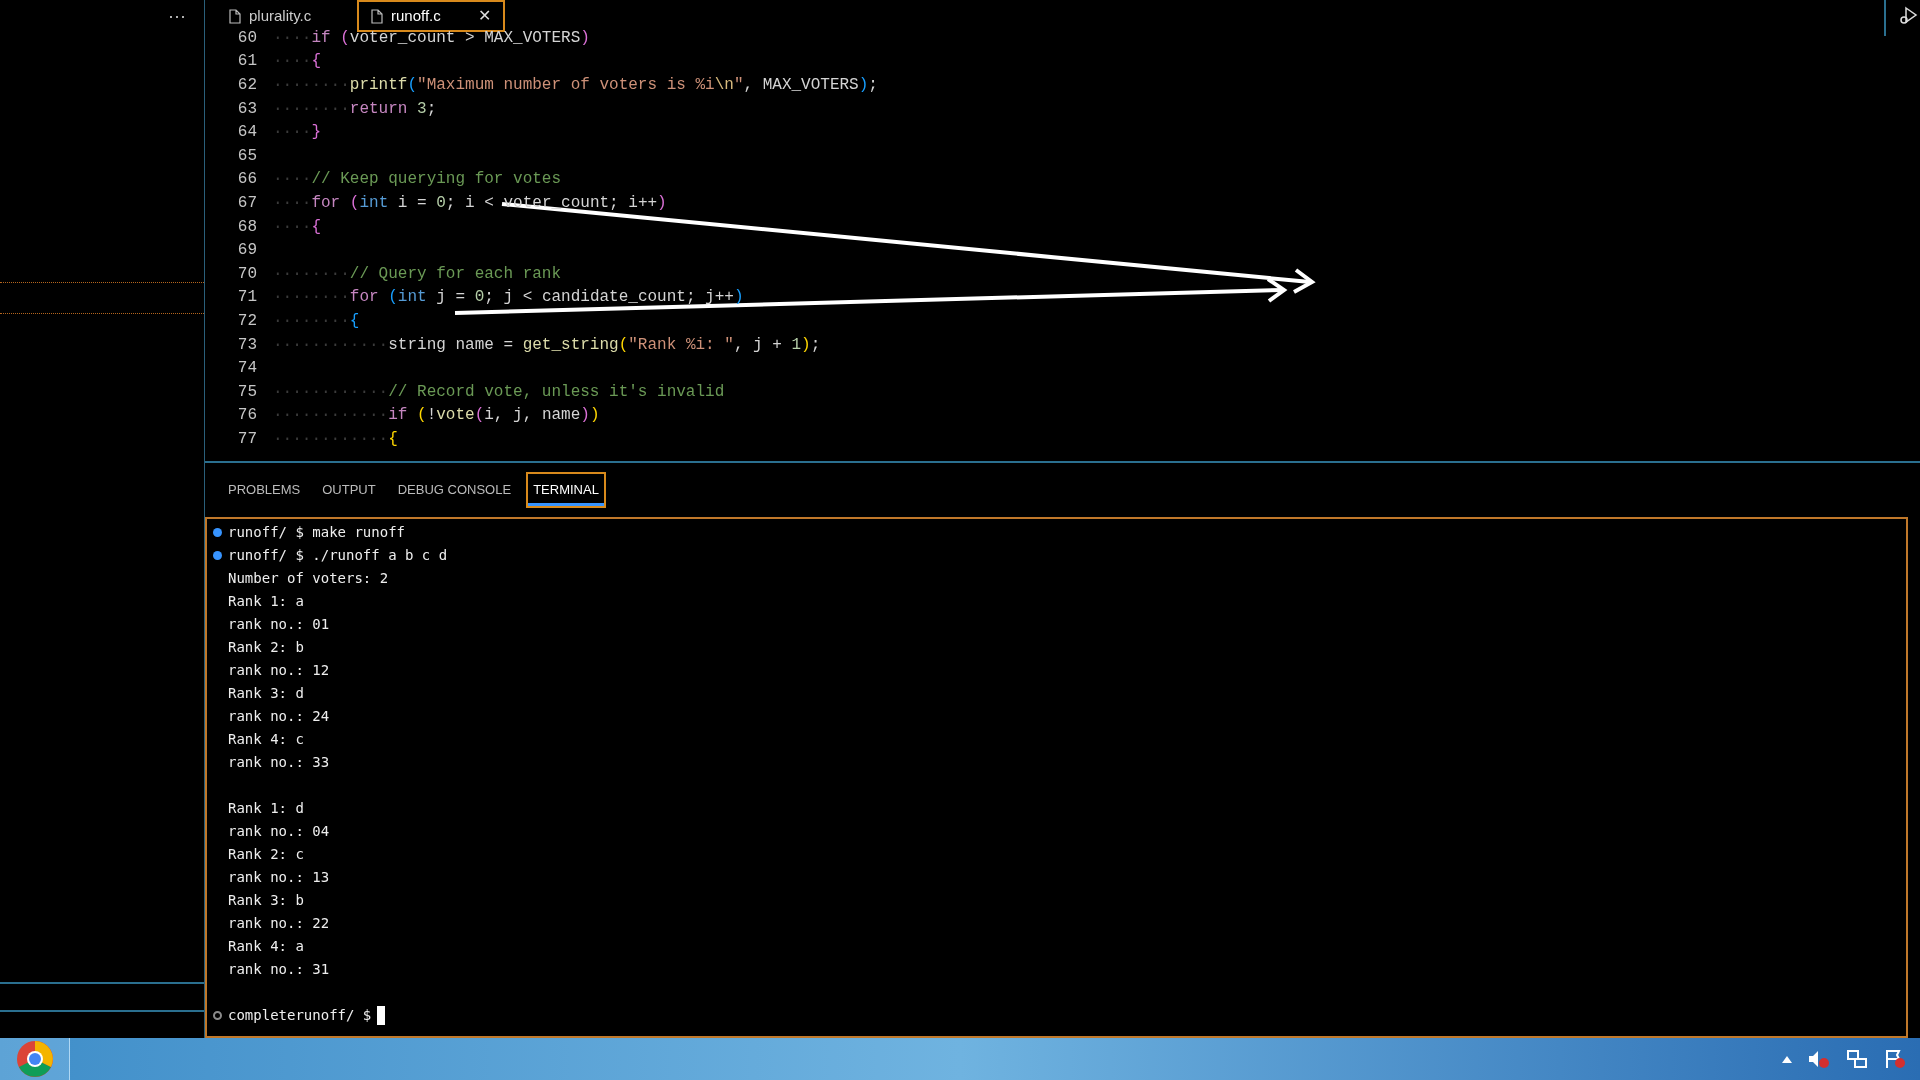  I want to click on terminal-output: Rank 2: c, so click(266, 854).